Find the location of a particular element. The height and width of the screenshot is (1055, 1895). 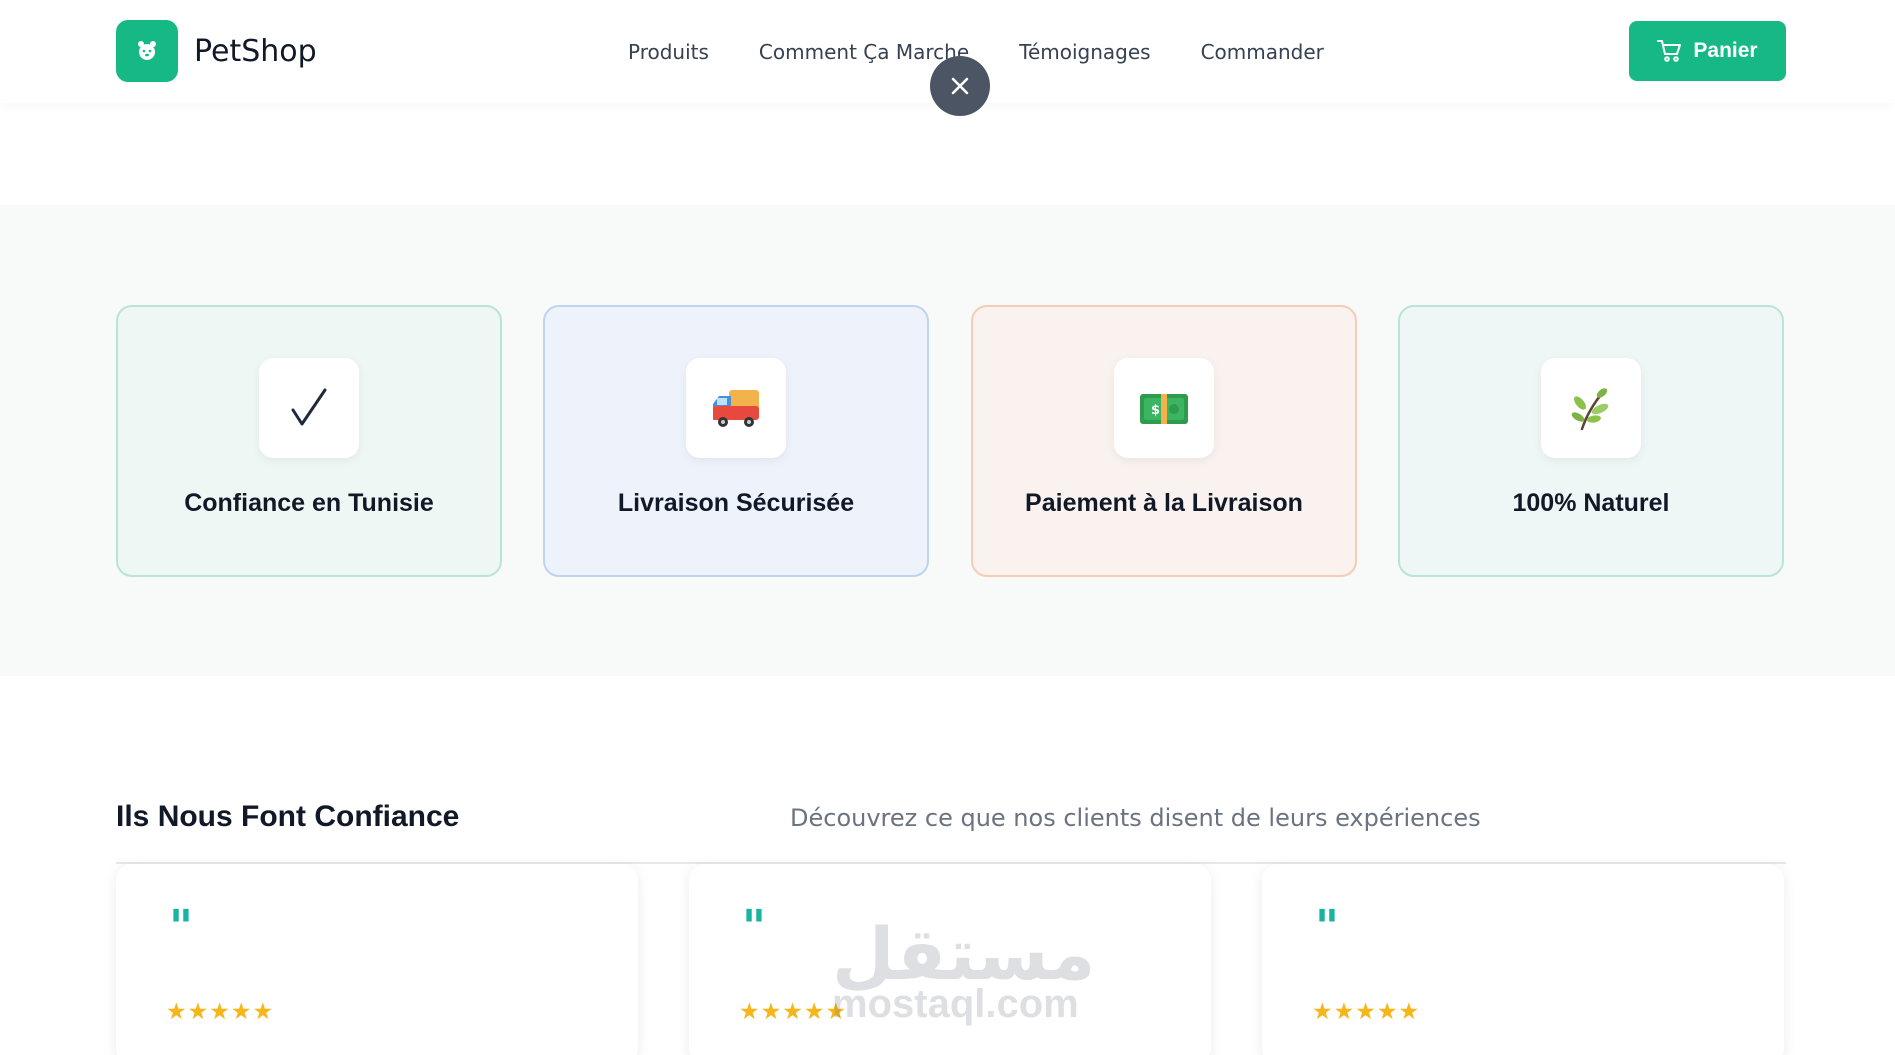

feature-card-livraison: Livraison Sécurisée is located at coordinates (736, 441).